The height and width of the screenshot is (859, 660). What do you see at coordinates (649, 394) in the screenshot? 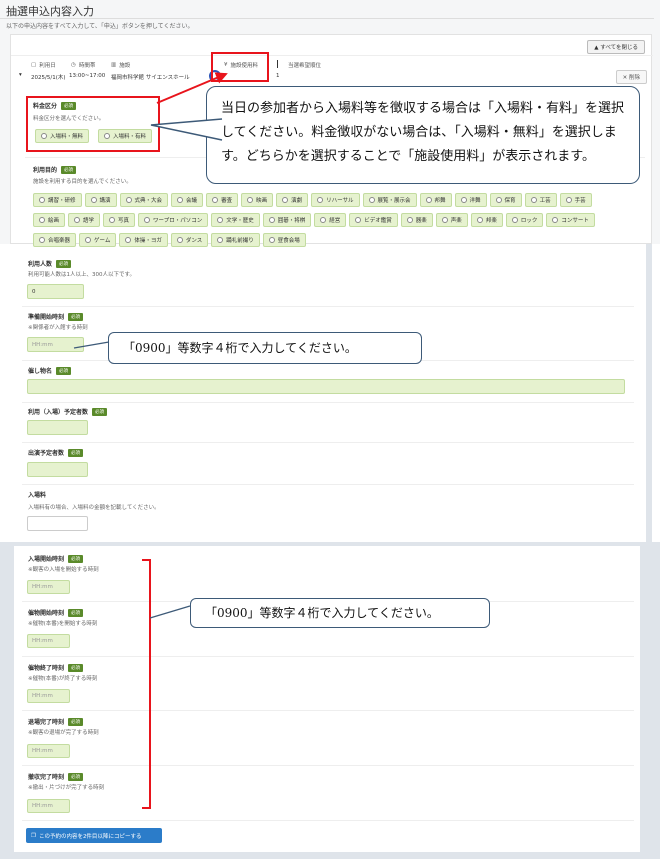
I see `panel-gutter` at bounding box center [649, 394].